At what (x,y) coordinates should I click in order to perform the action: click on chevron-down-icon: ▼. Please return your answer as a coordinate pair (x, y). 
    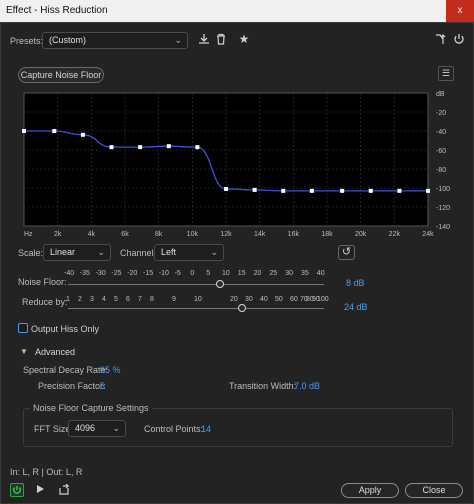
    Looking at the image, I should click on (24, 351).